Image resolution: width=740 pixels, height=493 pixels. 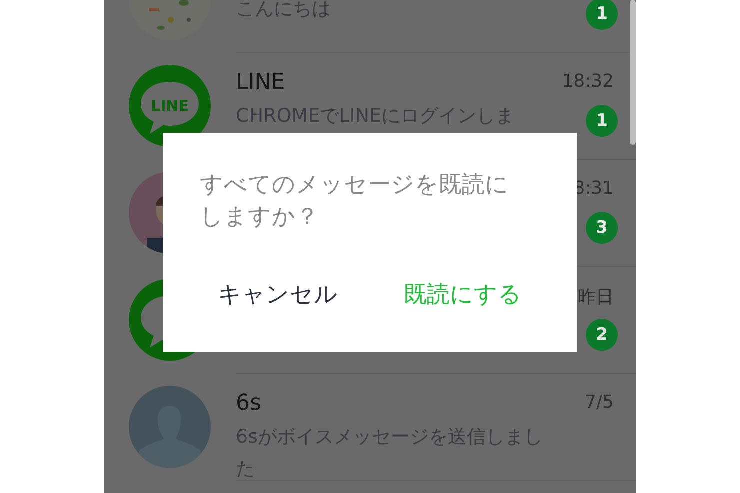 What do you see at coordinates (588, 82) in the screenshot?
I see `message-time: 18:32` at bounding box center [588, 82].